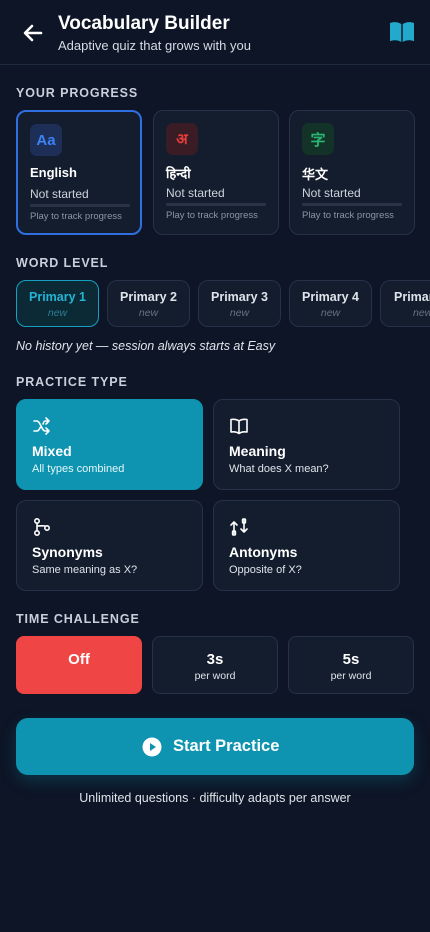  I want to click on book-icon, so click(402, 32).